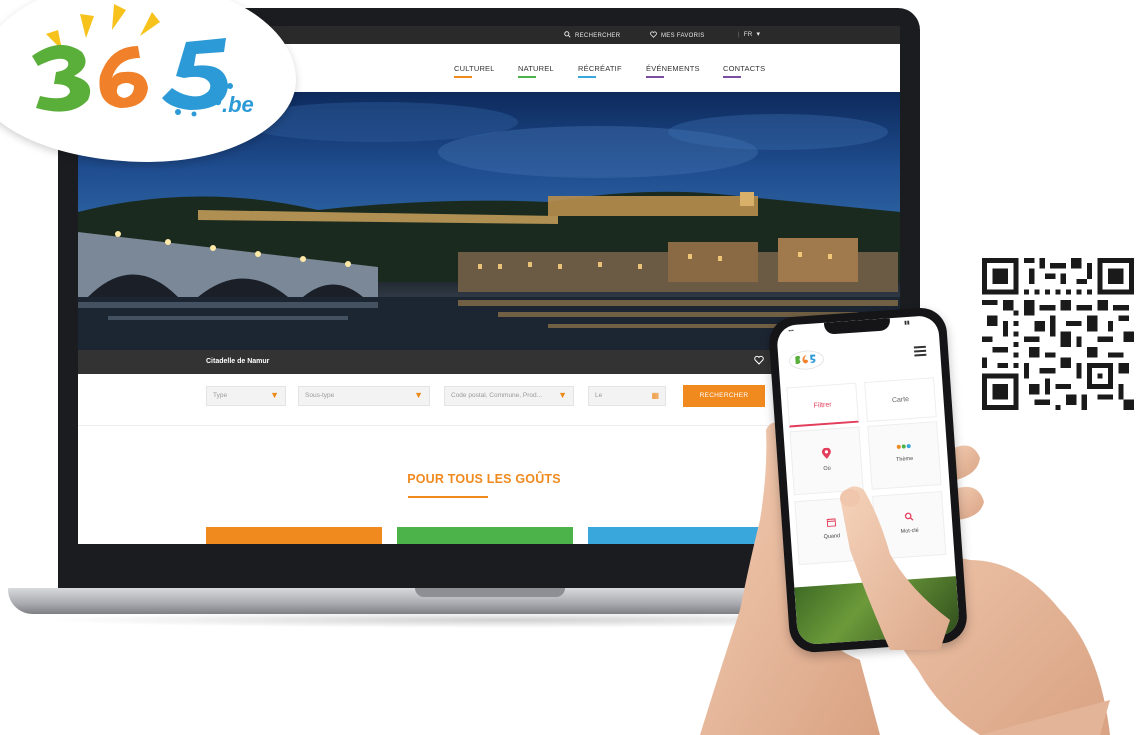 The width and height of the screenshot is (1146, 735). I want to click on nav-item-recreatif: RÉCRÉATIF, so click(600, 71).